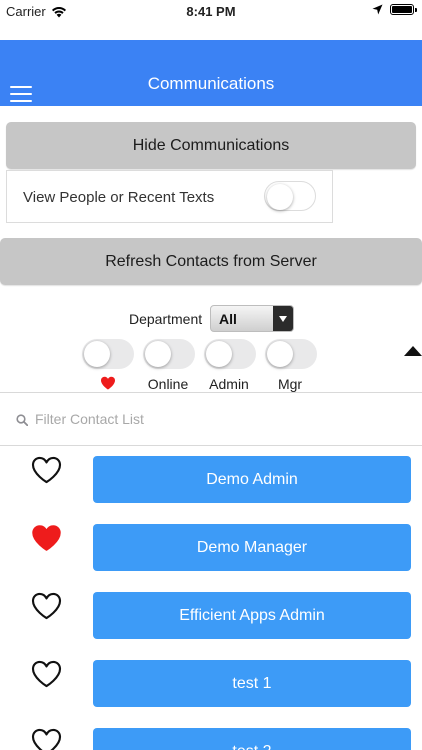 The height and width of the screenshot is (750, 422). What do you see at coordinates (413, 351) in the screenshot?
I see `collapse-filters-icon` at bounding box center [413, 351].